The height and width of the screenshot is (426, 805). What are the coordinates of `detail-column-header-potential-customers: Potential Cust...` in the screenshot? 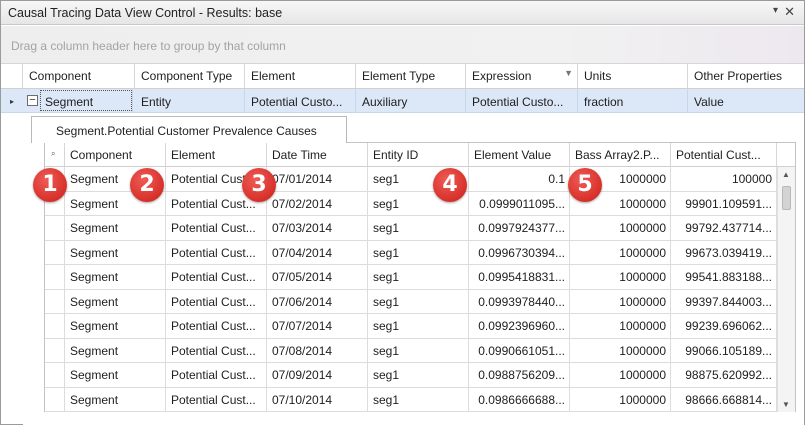 It's located at (724, 155).